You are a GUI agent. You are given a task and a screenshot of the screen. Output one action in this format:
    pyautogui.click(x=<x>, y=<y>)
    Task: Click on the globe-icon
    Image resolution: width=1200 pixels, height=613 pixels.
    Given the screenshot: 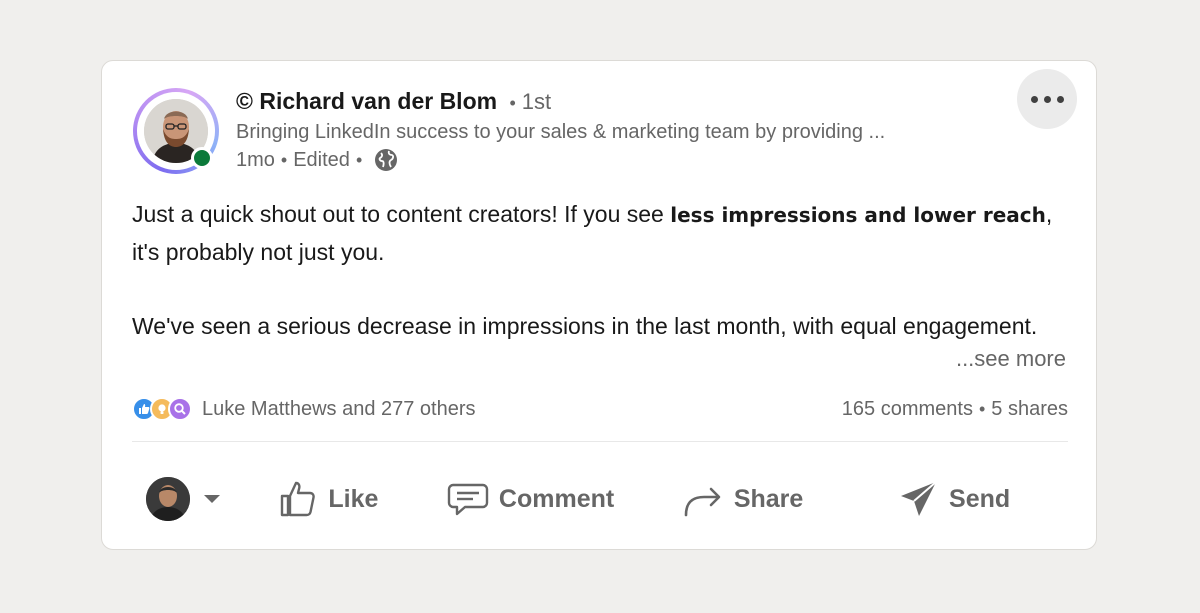 What is the action you would take?
    pyautogui.click(x=386, y=160)
    